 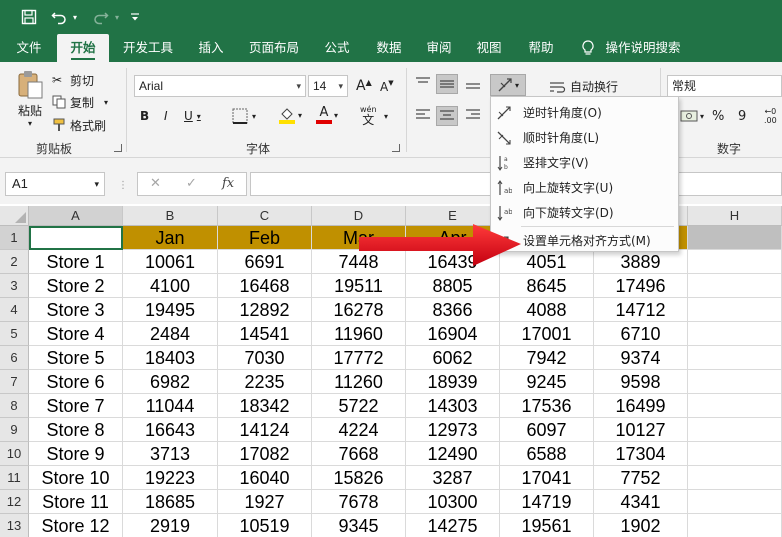 What do you see at coordinates (76, 478) in the screenshot?
I see `store-name-cell: Store 10` at bounding box center [76, 478].